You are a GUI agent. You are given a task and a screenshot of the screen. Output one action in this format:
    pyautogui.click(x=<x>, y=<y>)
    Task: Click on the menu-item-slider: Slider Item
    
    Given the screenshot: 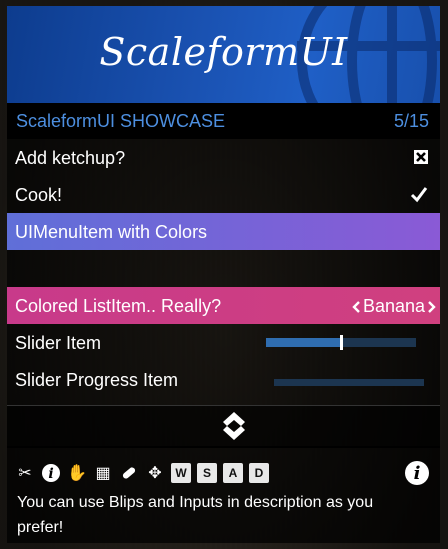 What is the action you would take?
    pyautogui.click(x=223, y=342)
    